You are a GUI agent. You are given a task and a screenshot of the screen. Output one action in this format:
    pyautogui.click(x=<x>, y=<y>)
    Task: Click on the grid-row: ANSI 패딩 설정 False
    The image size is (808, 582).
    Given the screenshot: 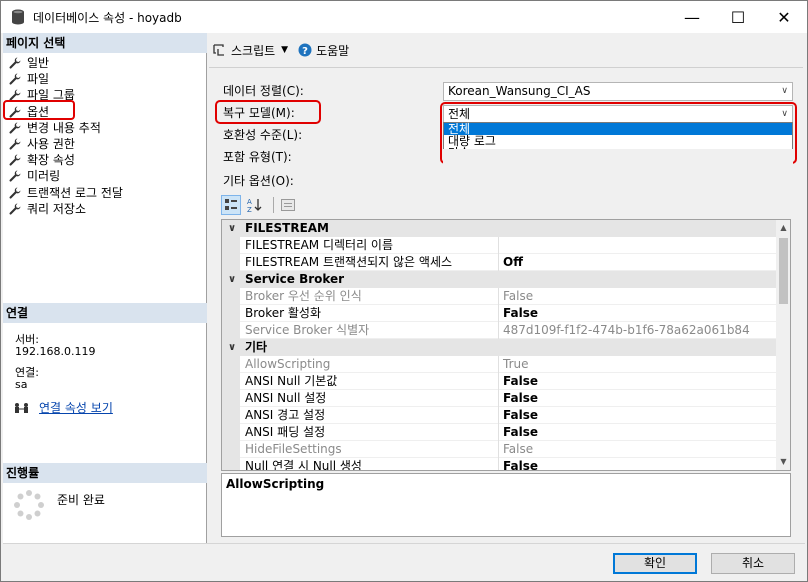 What is the action you would take?
    pyautogui.click(x=499, y=432)
    